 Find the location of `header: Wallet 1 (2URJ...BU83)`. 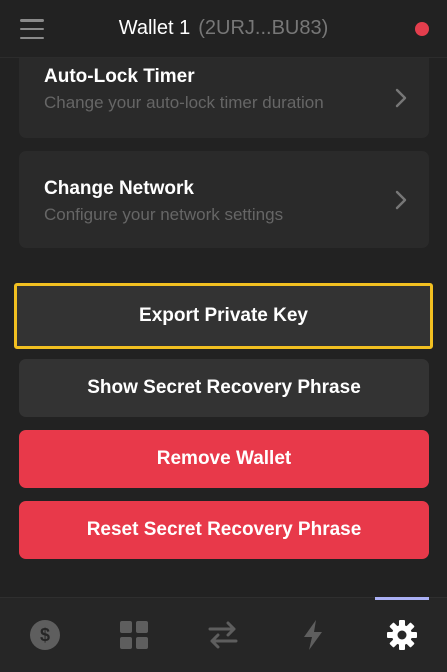

header: Wallet 1 (2URJ...BU83) is located at coordinates (223, 29).